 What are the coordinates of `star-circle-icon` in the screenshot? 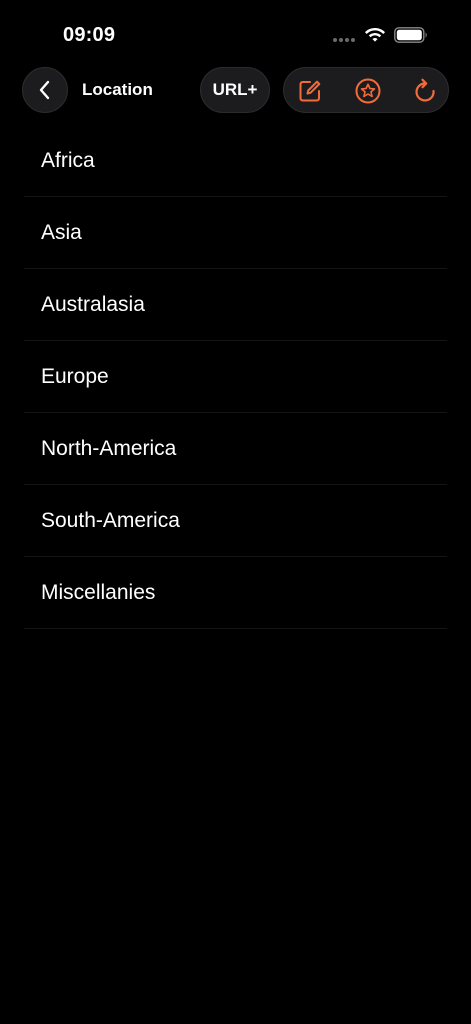 It's located at (368, 91).